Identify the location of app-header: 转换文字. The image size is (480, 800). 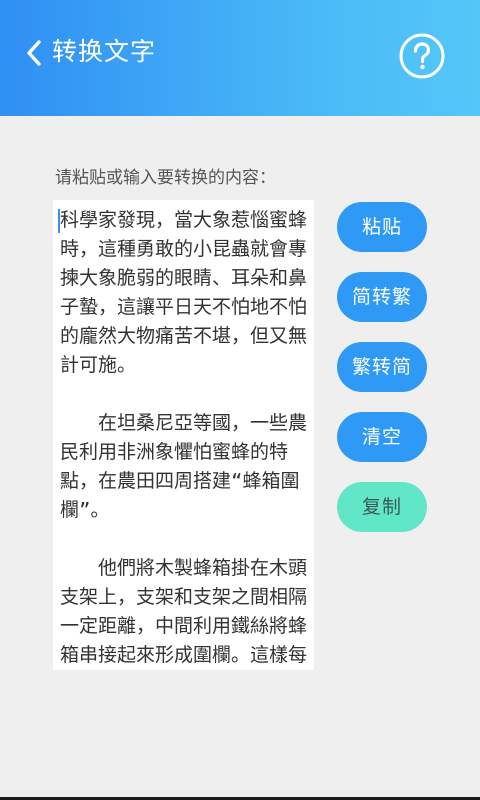
(240, 58).